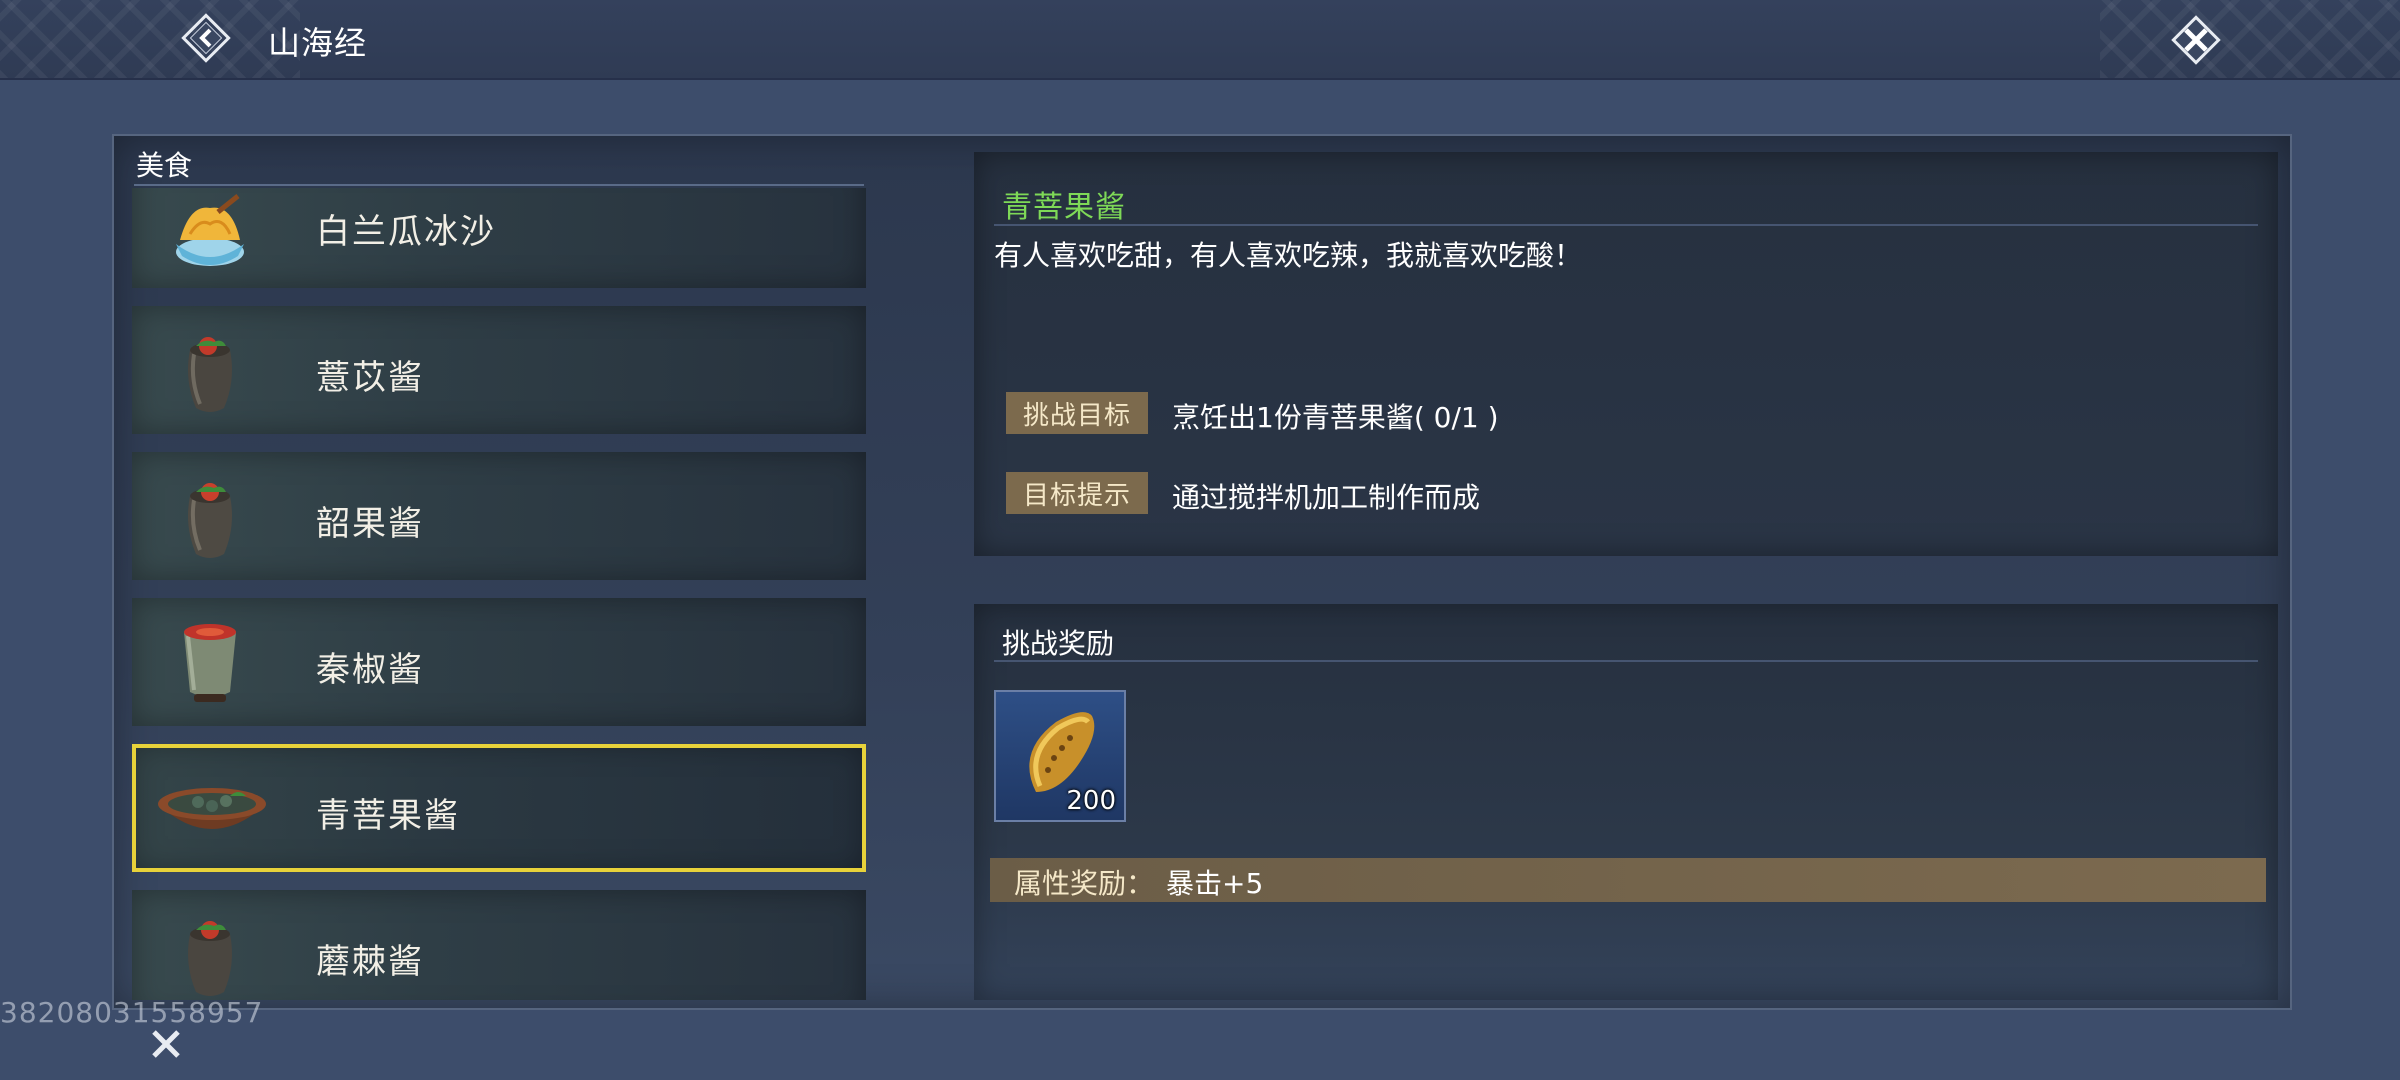 The image size is (2400, 1080). Describe the element at coordinates (150, 39) in the screenshot. I see `header-pattern-left` at that location.